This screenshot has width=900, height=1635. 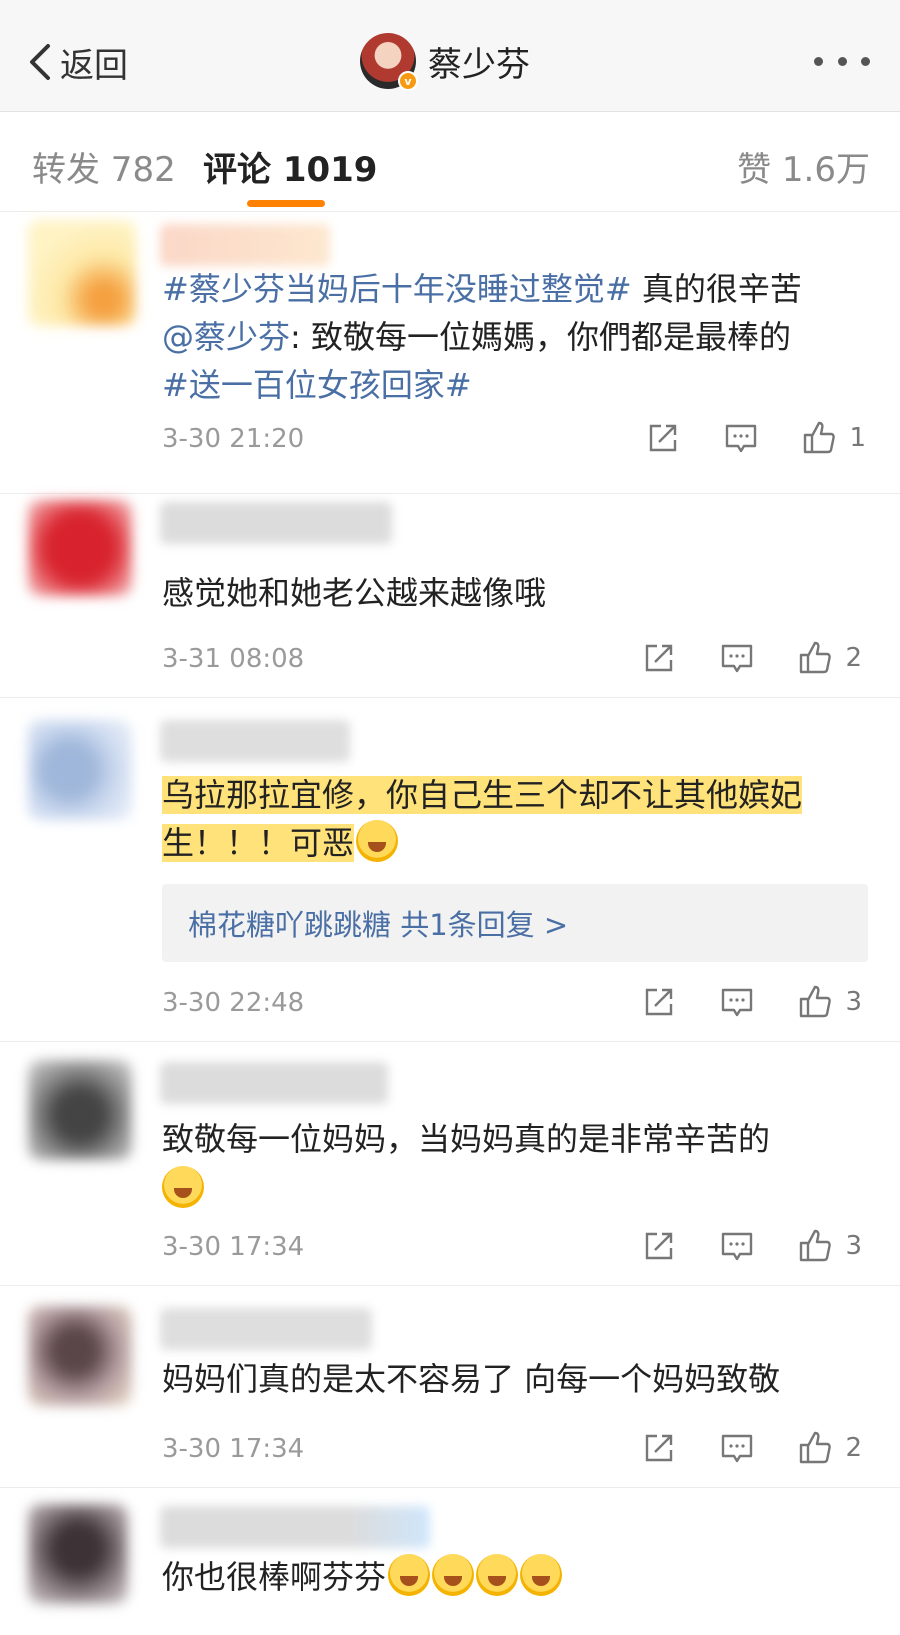 I want to click on comment-item: 妈妈们真的是太不容易了 向每一个妈妈致敬 3-30 17:34 2, so click(x=450, y=1387).